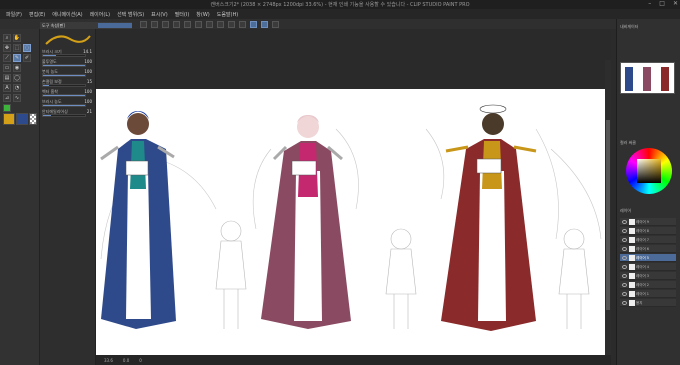  Describe the element at coordinates (68, 40) in the screenshot. I see `brush-preview` at that location.